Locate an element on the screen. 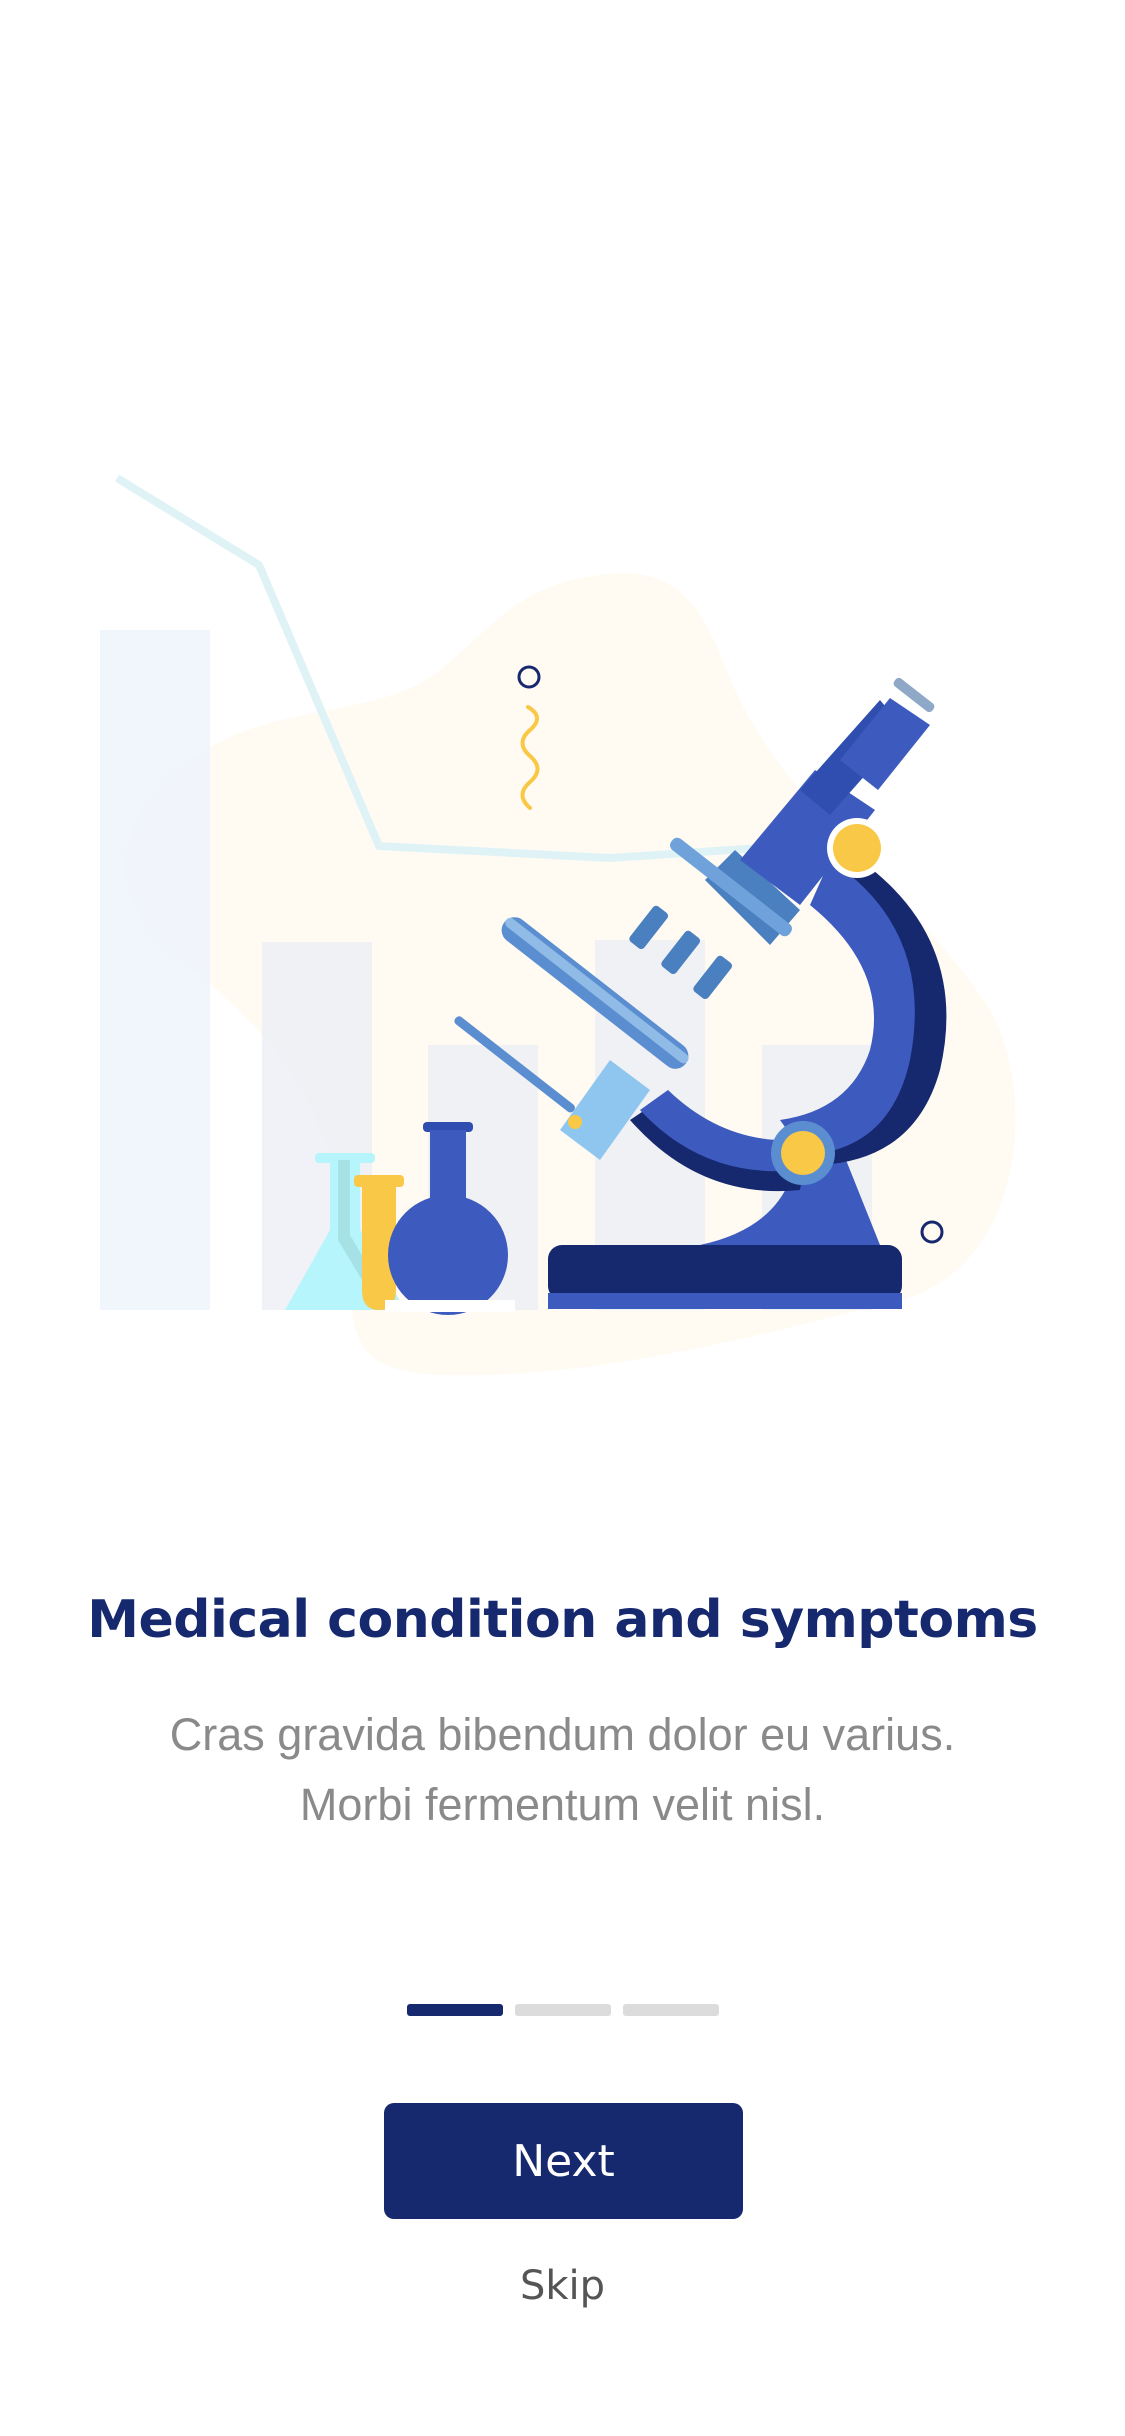 The height and width of the screenshot is (2436, 1125). description-line: Cras gravida bibendum dolor eu varius. is located at coordinates (562, 1734).